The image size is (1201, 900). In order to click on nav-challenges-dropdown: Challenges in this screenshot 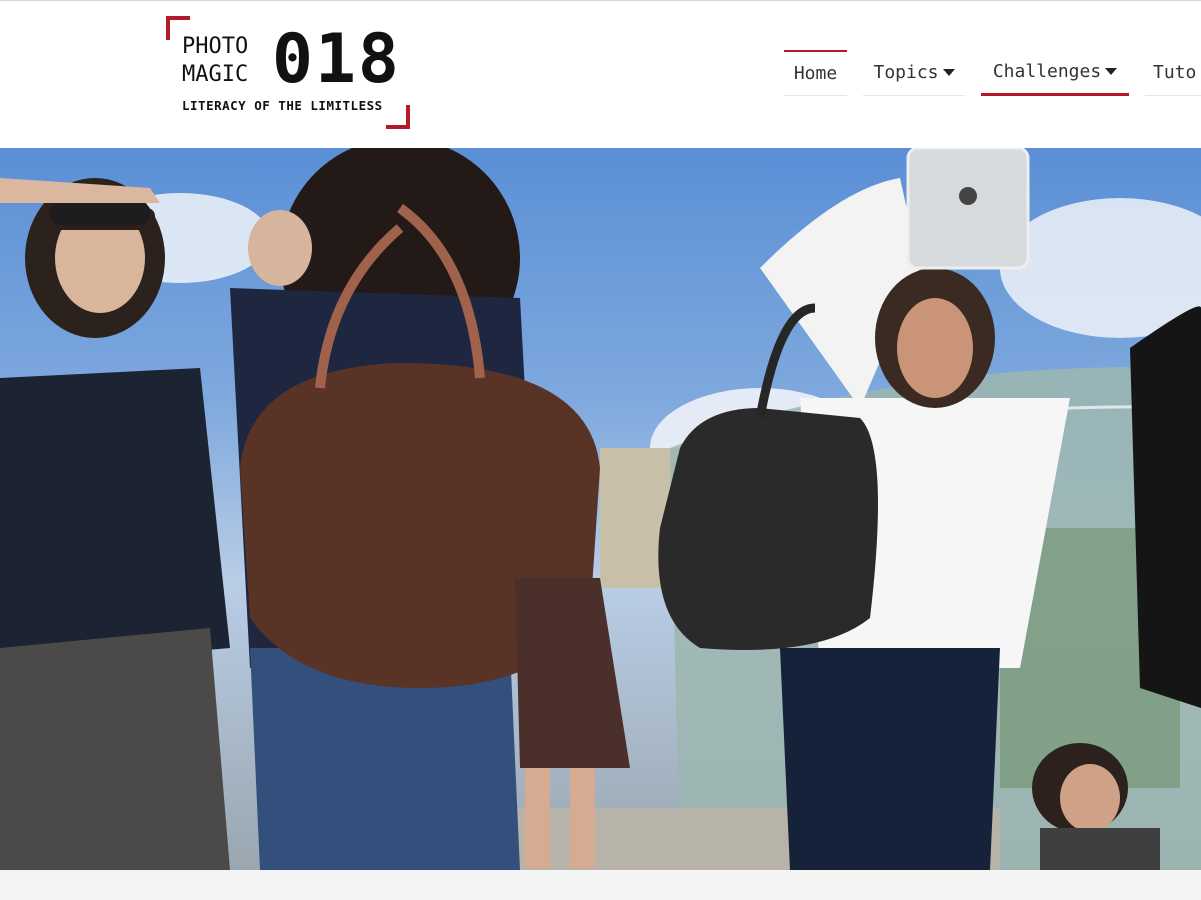, I will do `click(1055, 73)`.